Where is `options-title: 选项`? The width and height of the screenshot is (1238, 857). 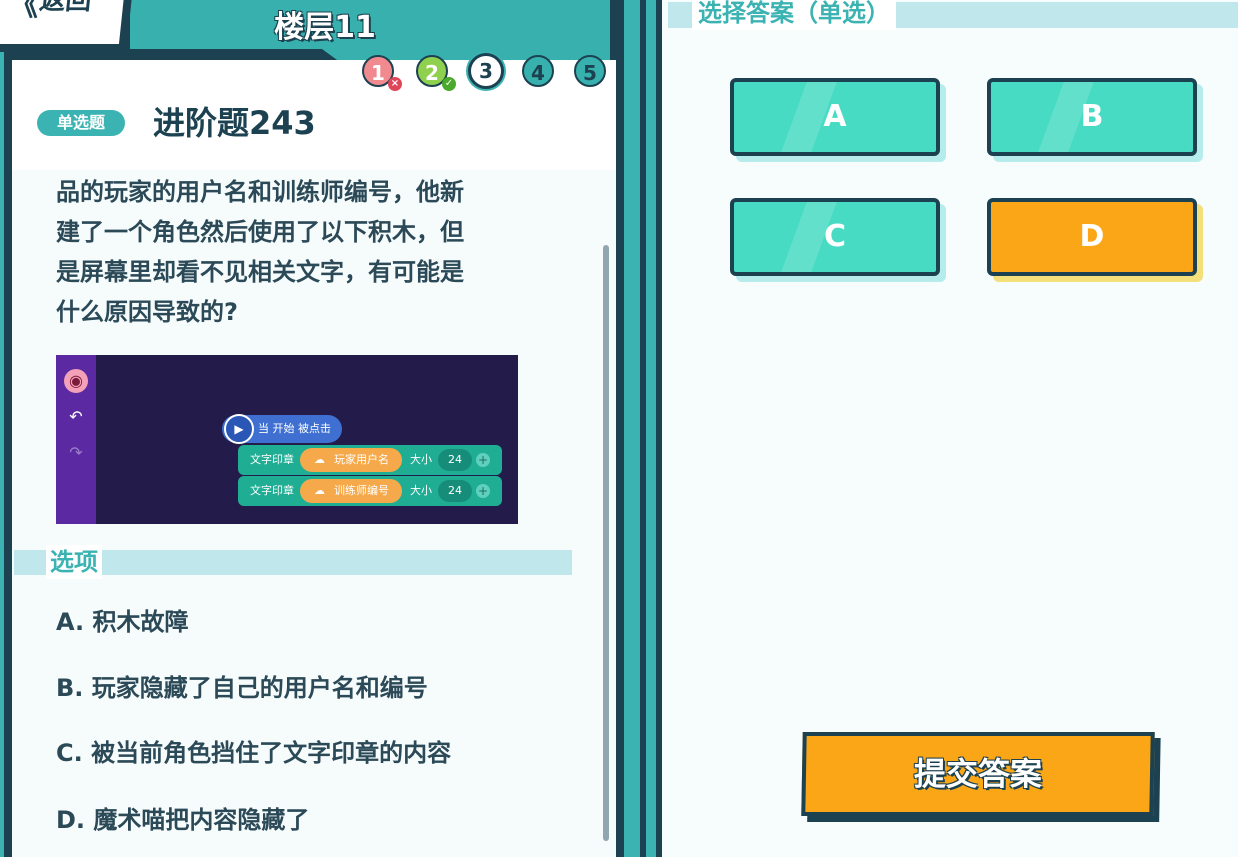 options-title: 选项 is located at coordinates (74, 562).